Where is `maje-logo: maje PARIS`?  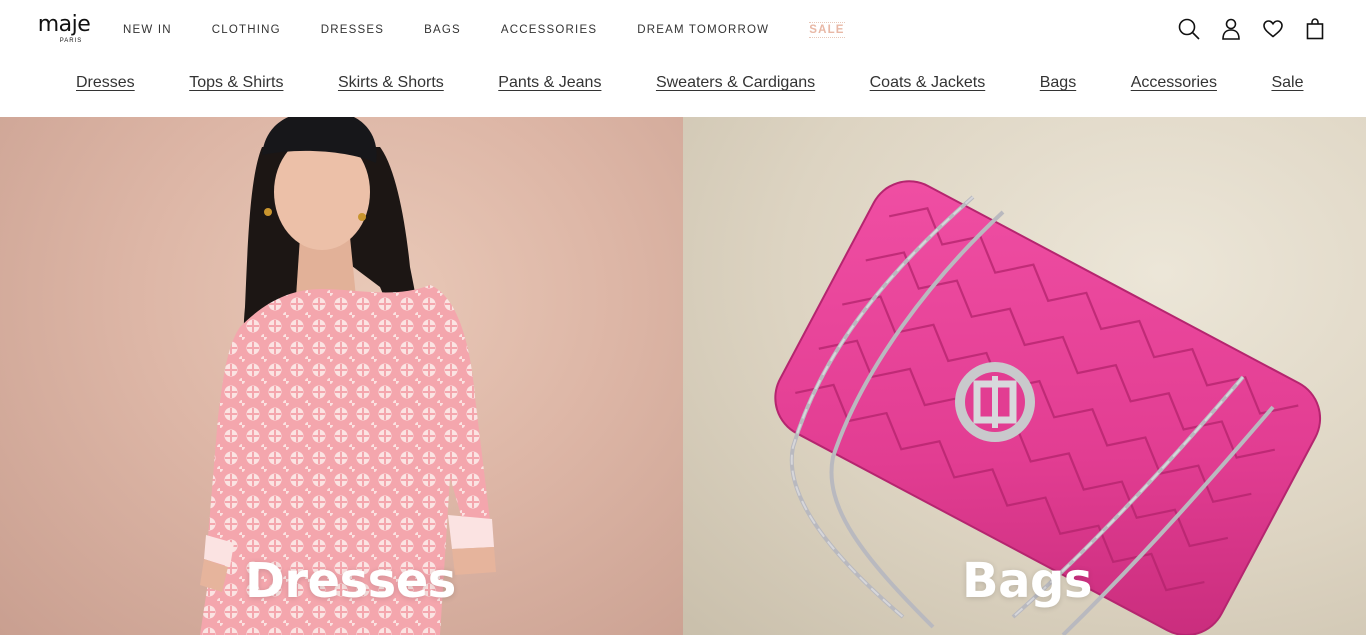 maje-logo: maje PARIS is located at coordinates (64, 31).